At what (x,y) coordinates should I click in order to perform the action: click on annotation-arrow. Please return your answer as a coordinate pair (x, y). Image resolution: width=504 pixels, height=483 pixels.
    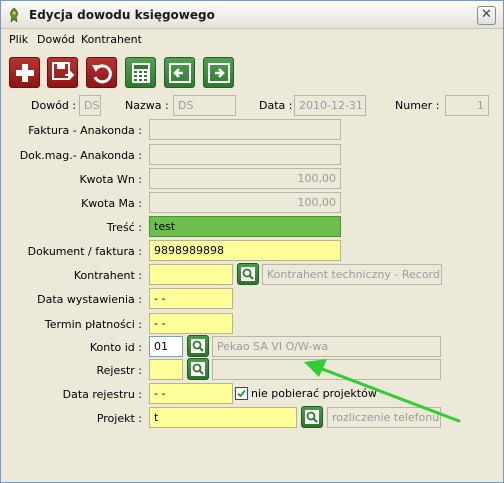
    Looking at the image, I should click on (382, 391).